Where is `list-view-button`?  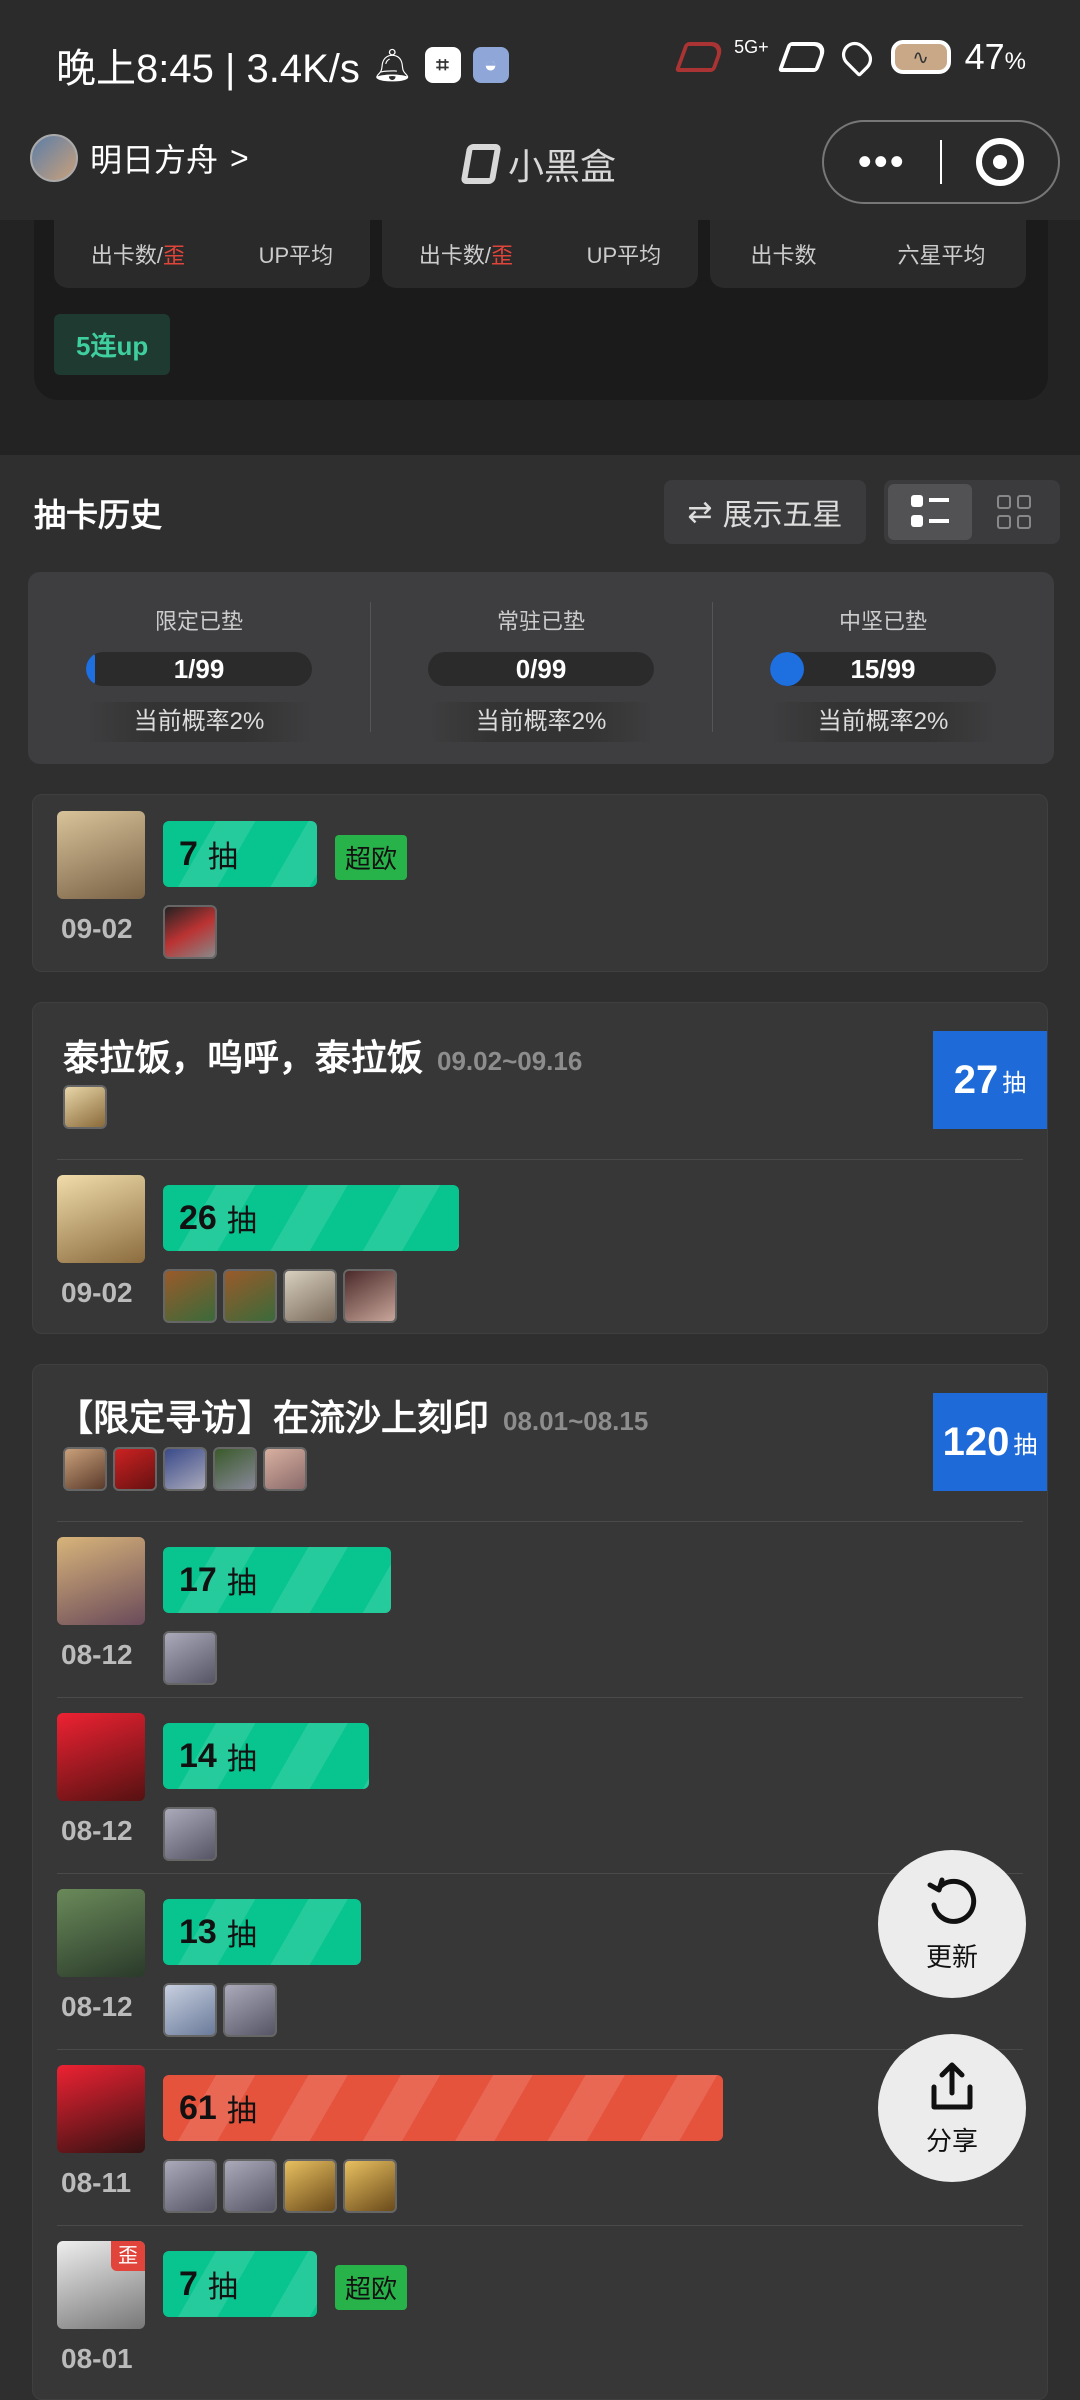 list-view-button is located at coordinates (930, 512).